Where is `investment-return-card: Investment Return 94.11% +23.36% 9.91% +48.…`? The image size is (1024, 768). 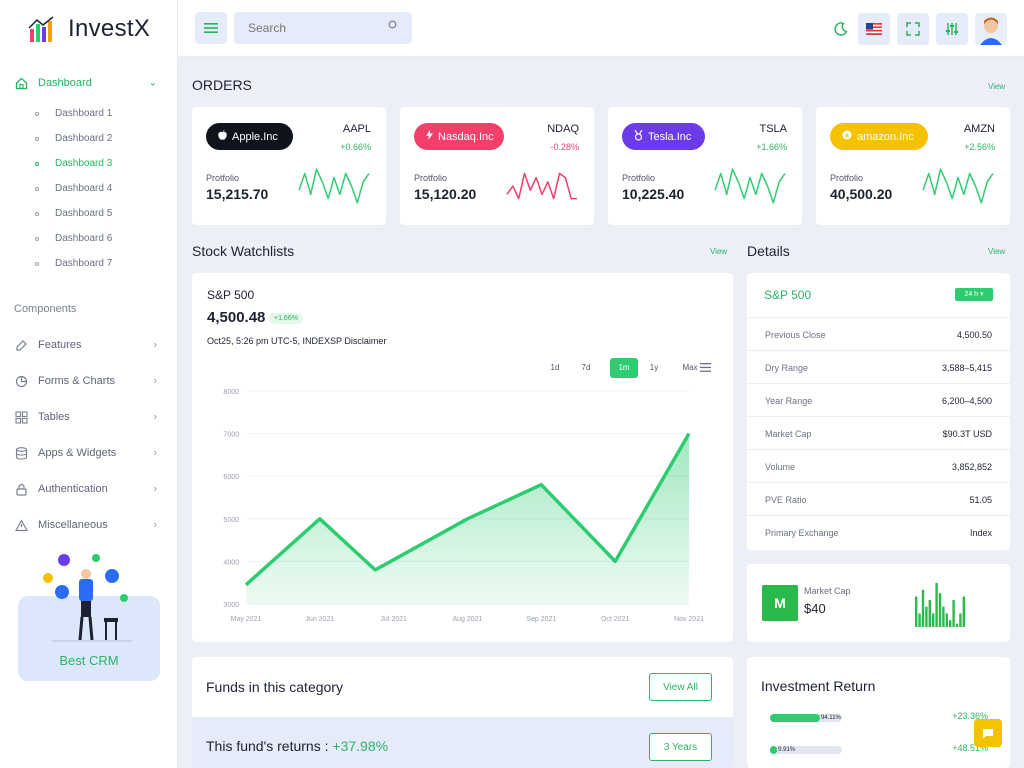 investment-return-card: Investment Return 94.11% +23.36% 9.91% +48.… is located at coordinates (878, 712).